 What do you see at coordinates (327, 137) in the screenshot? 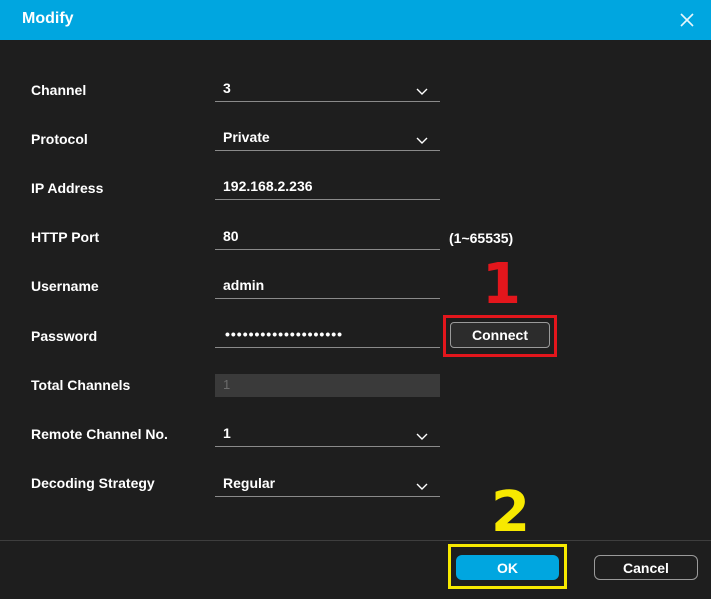
I see `protocol-select: Private` at bounding box center [327, 137].